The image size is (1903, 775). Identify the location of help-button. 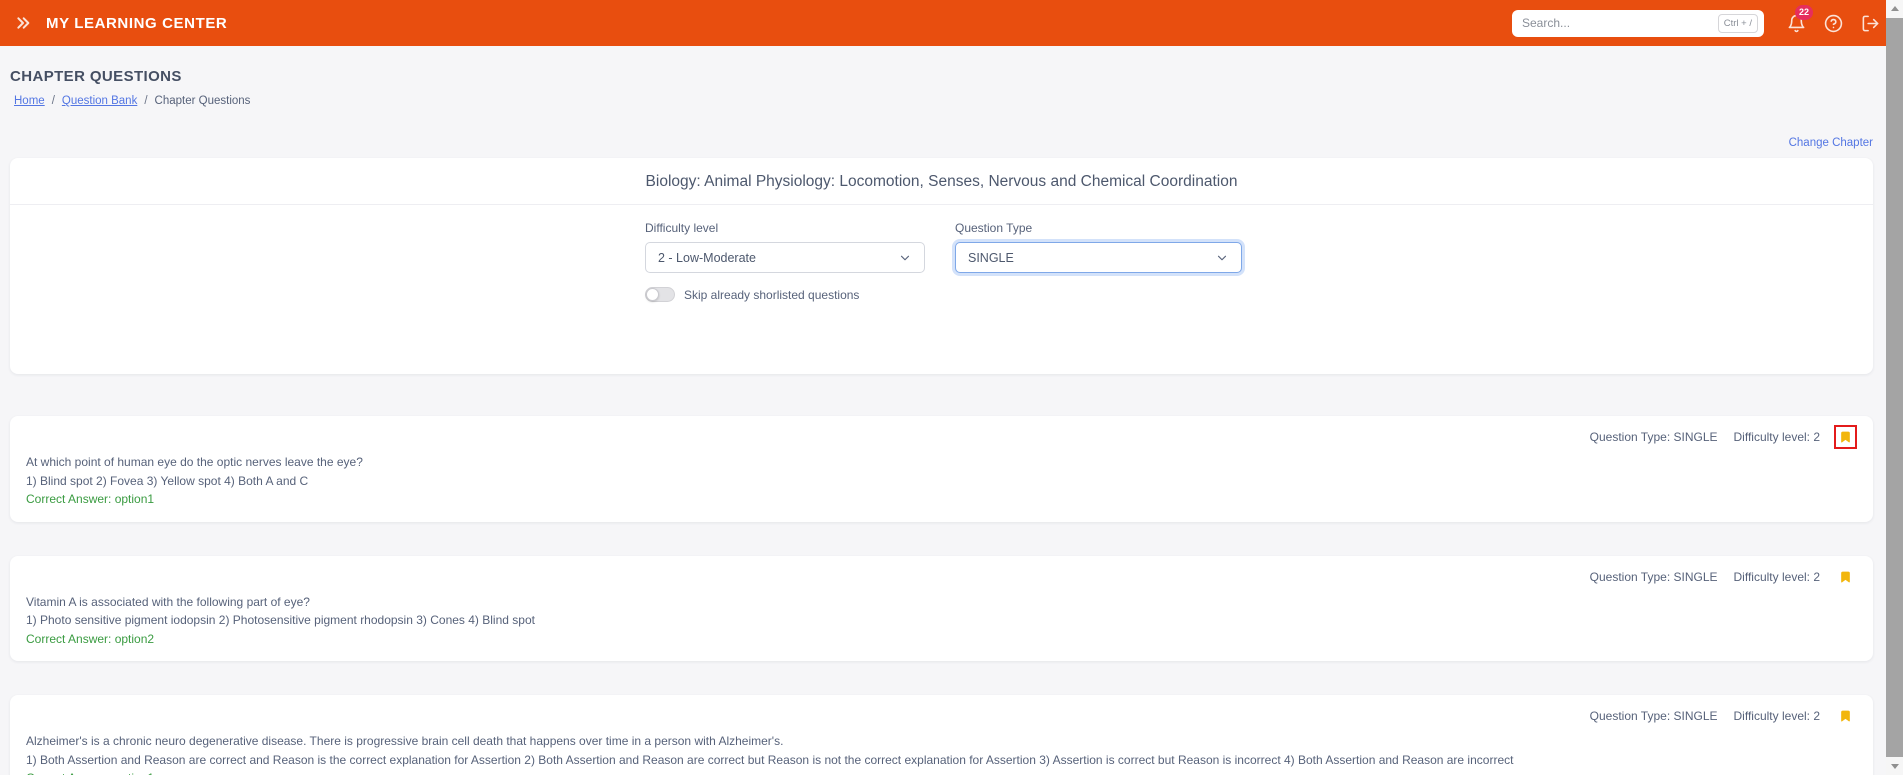
(1833, 23).